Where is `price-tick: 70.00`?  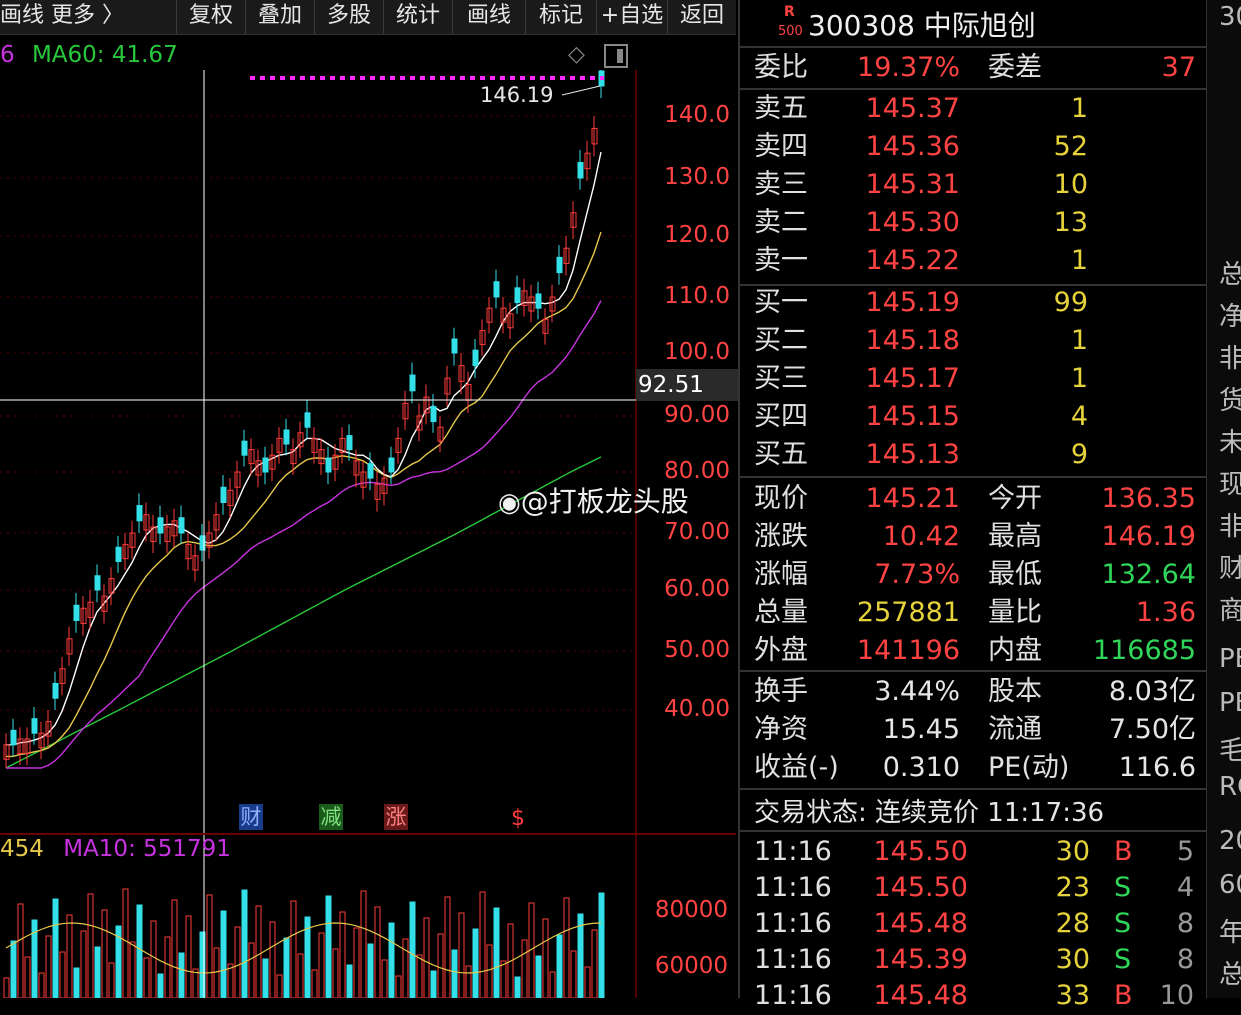
price-tick: 70.00 is located at coordinates (697, 532).